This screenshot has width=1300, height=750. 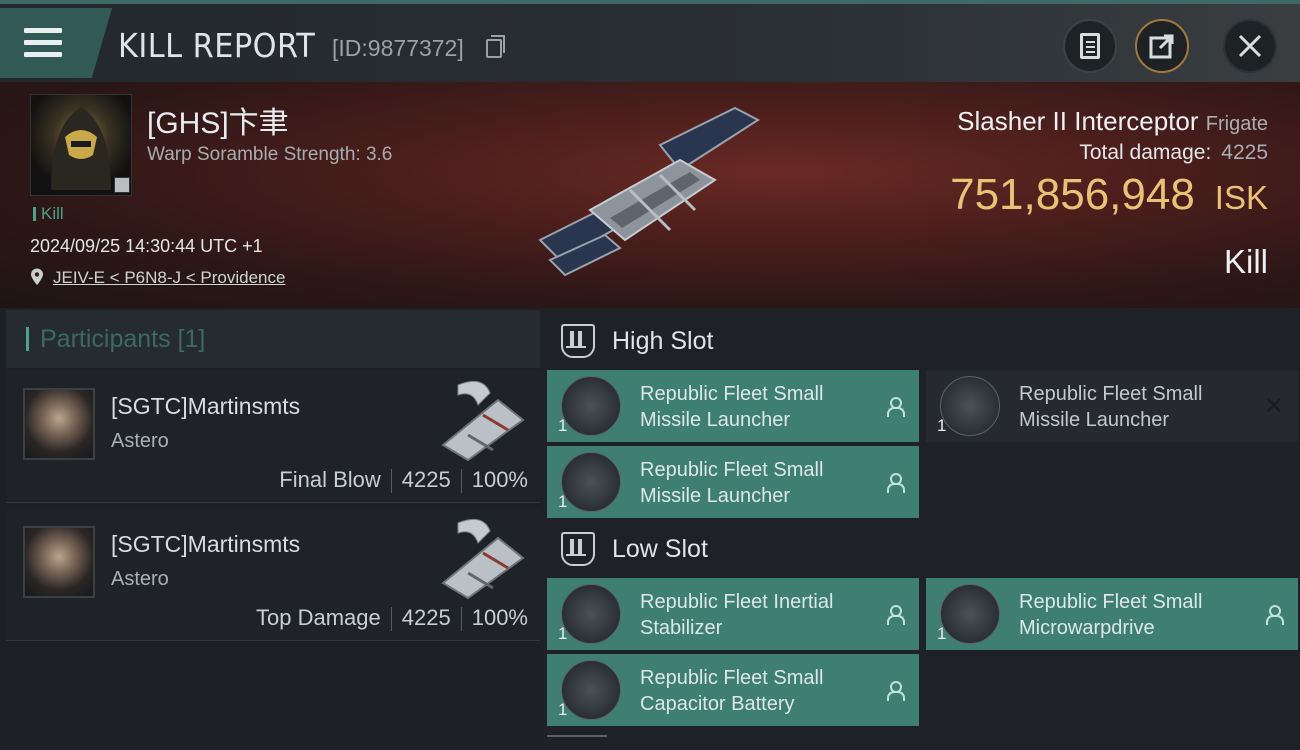 I want to click on clipboard-button, so click(x=1090, y=46).